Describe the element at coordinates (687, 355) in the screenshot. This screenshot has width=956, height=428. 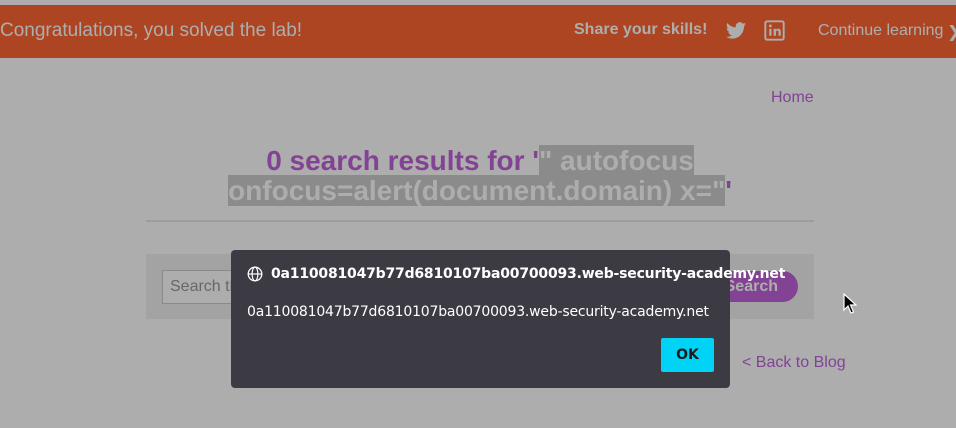
I see `ok-button: OK` at that location.